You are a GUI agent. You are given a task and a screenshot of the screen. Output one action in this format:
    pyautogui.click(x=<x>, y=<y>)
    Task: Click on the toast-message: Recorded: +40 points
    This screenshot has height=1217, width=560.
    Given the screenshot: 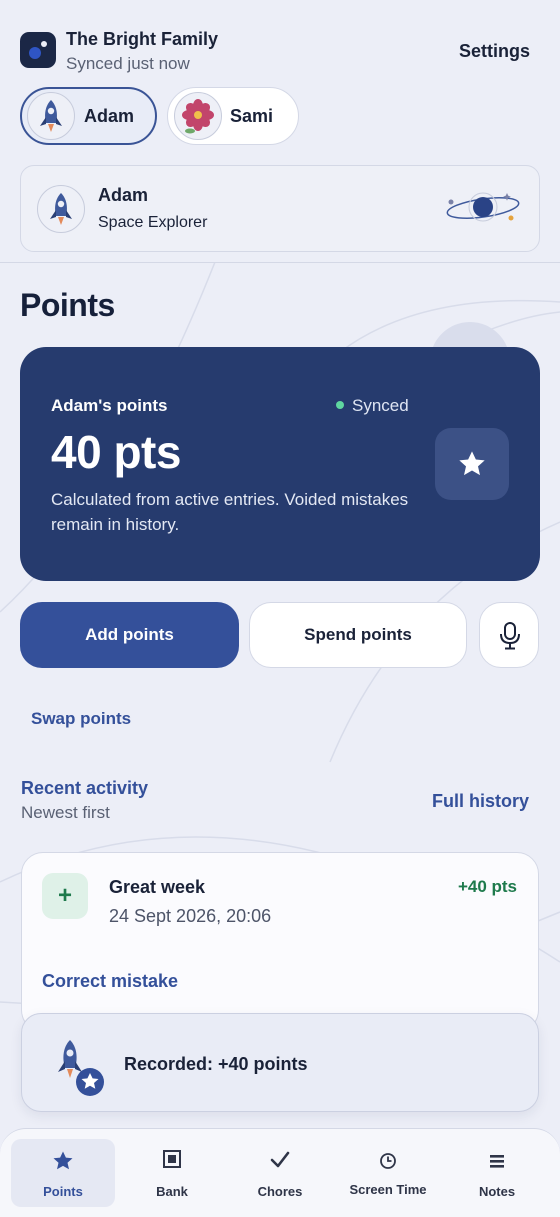 What is the action you would take?
    pyautogui.click(x=216, y=1064)
    